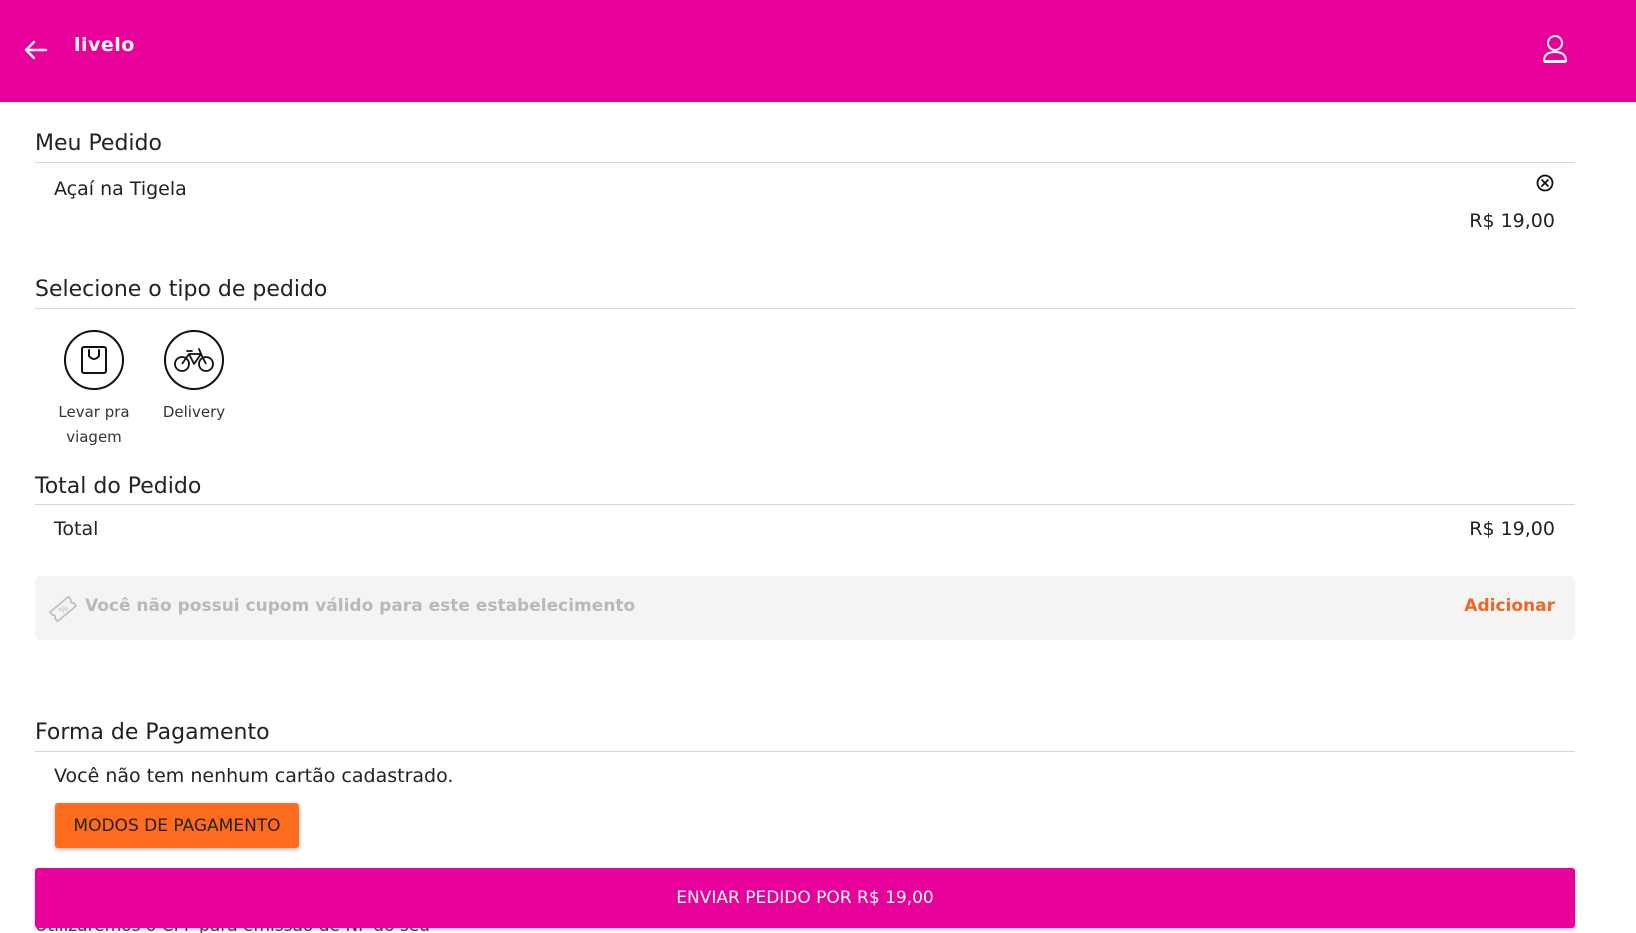  What do you see at coordinates (1512, 221) in the screenshot?
I see `order-item-price: R$ 19,00` at bounding box center [1512, 221].